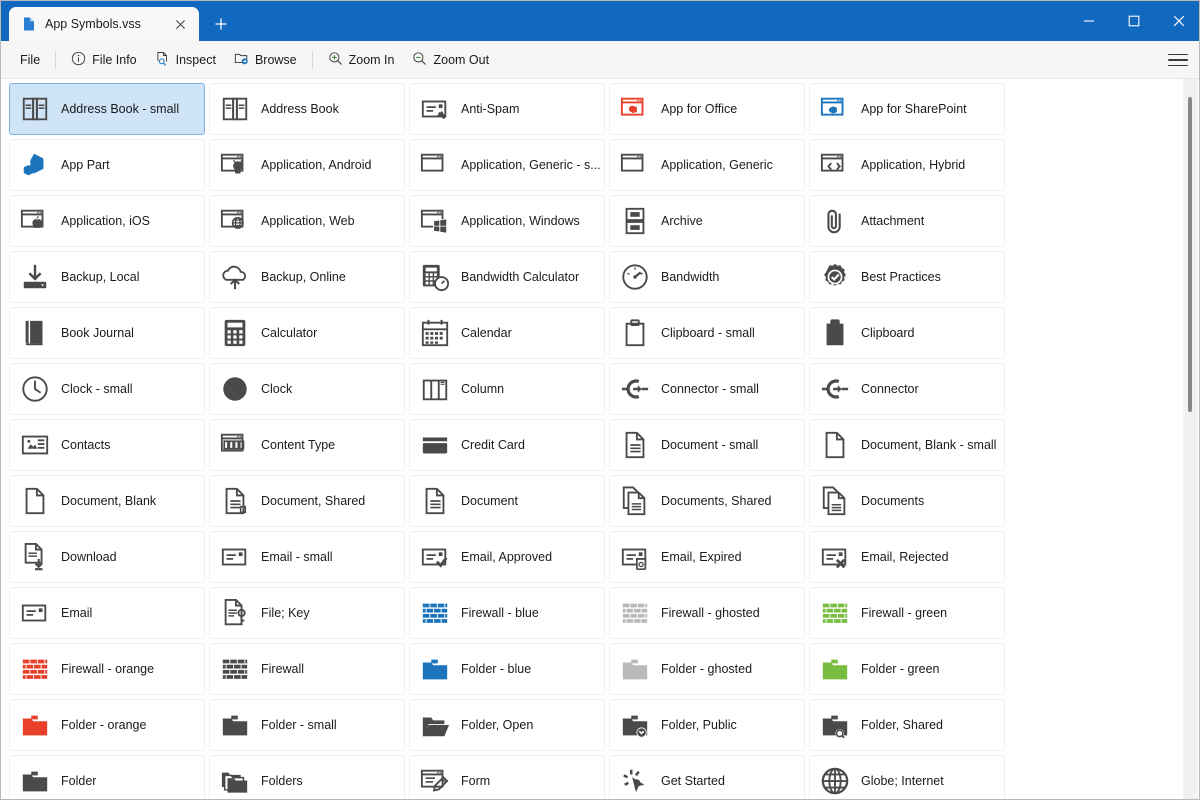 This screenshot has height=800, width=1200. Describe the element at coordinates (907, 777) in the screenshot. I see `symbol-cell: Globe; Internet` at that location.